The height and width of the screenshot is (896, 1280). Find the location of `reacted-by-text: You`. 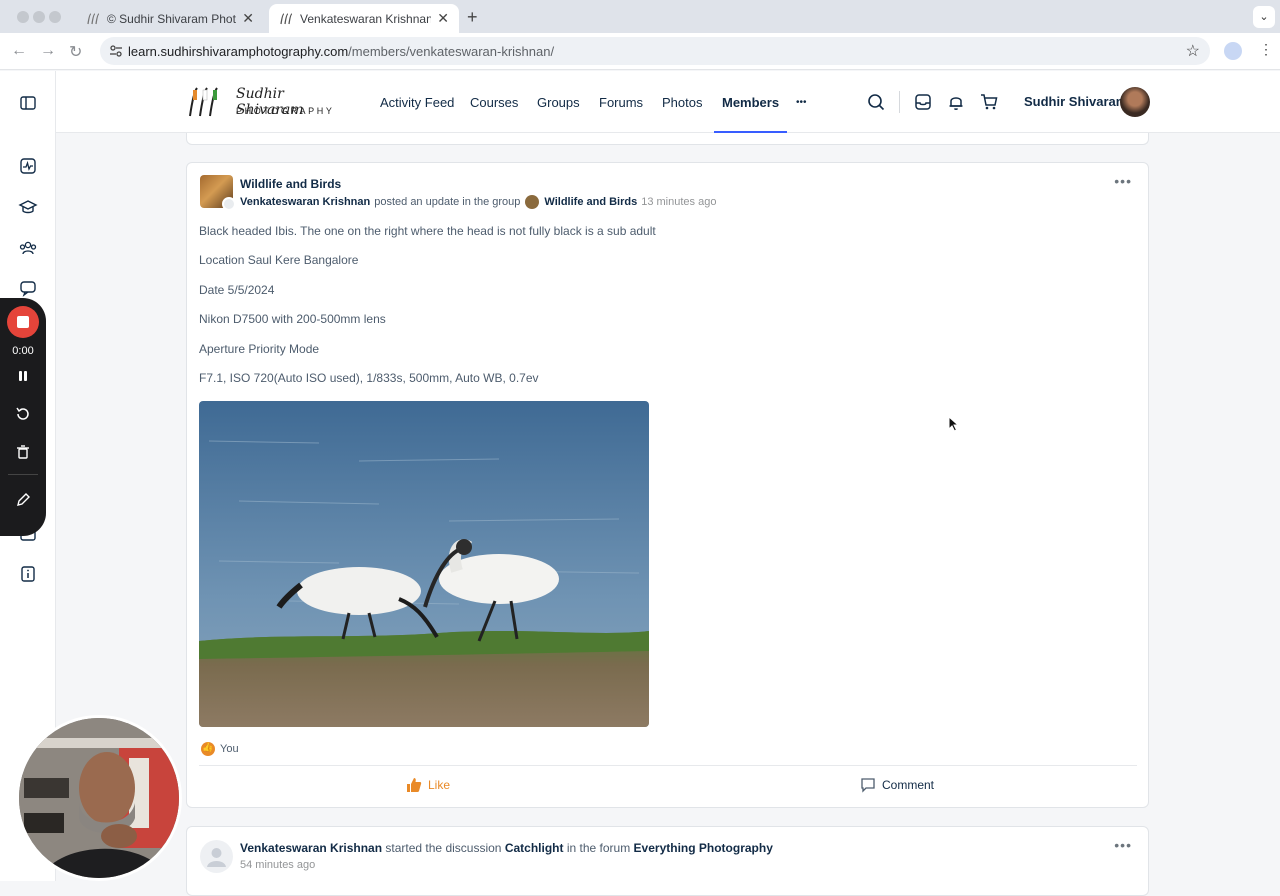

reacted-by-text: You is located at coordinates (229, 749).